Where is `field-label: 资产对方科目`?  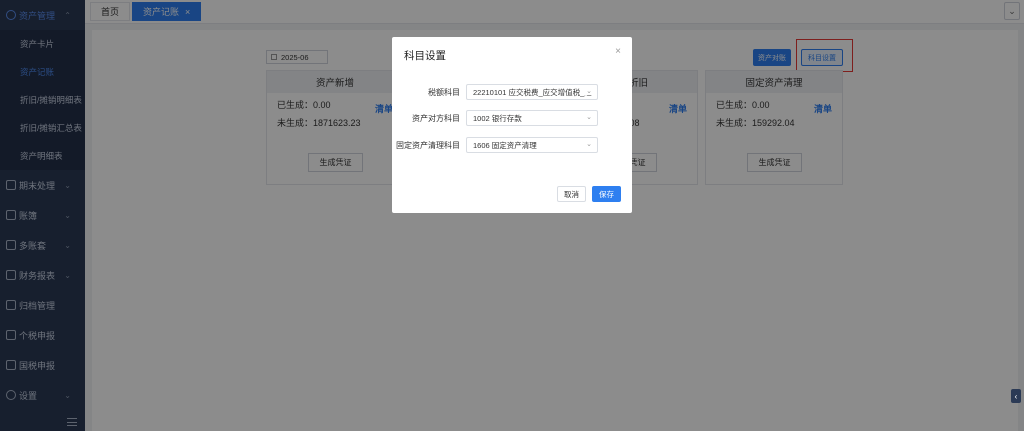
field-label: 资产对方科目 is located at coordinates (436, 118).